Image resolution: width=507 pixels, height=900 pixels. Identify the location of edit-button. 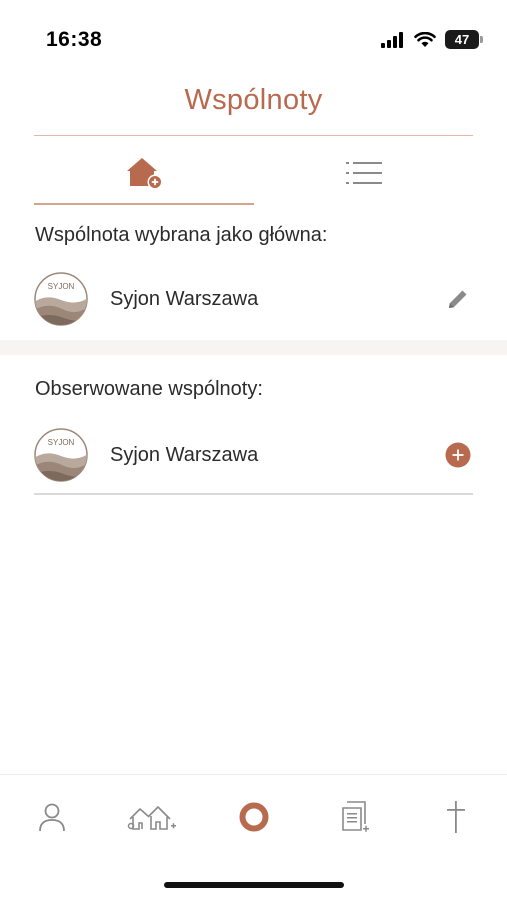
(458, 299).